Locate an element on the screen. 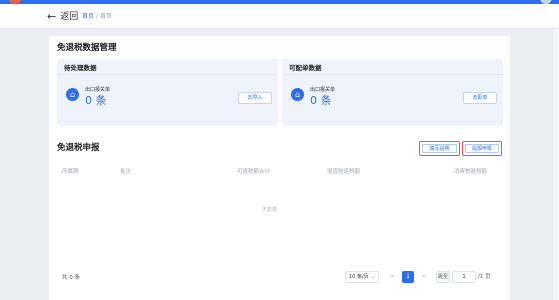 The image size is (559, 300). column-header-consumption-tax-refund: 消费税退税额 is located at coordinates (471, 172).